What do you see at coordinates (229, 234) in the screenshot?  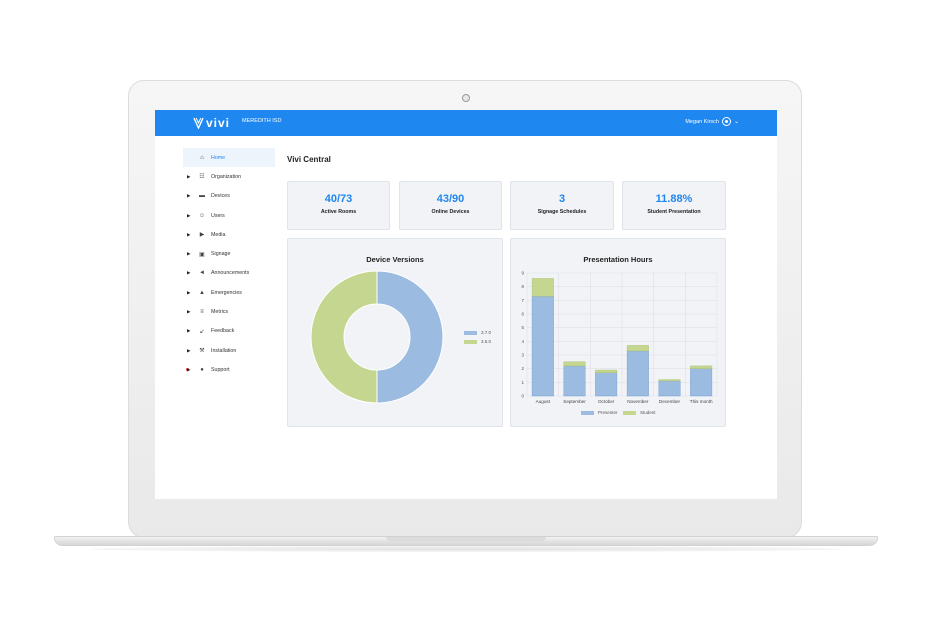 I see `sidebar-item-media: ▶ ▶ Media` at bounding box center [229, 234].